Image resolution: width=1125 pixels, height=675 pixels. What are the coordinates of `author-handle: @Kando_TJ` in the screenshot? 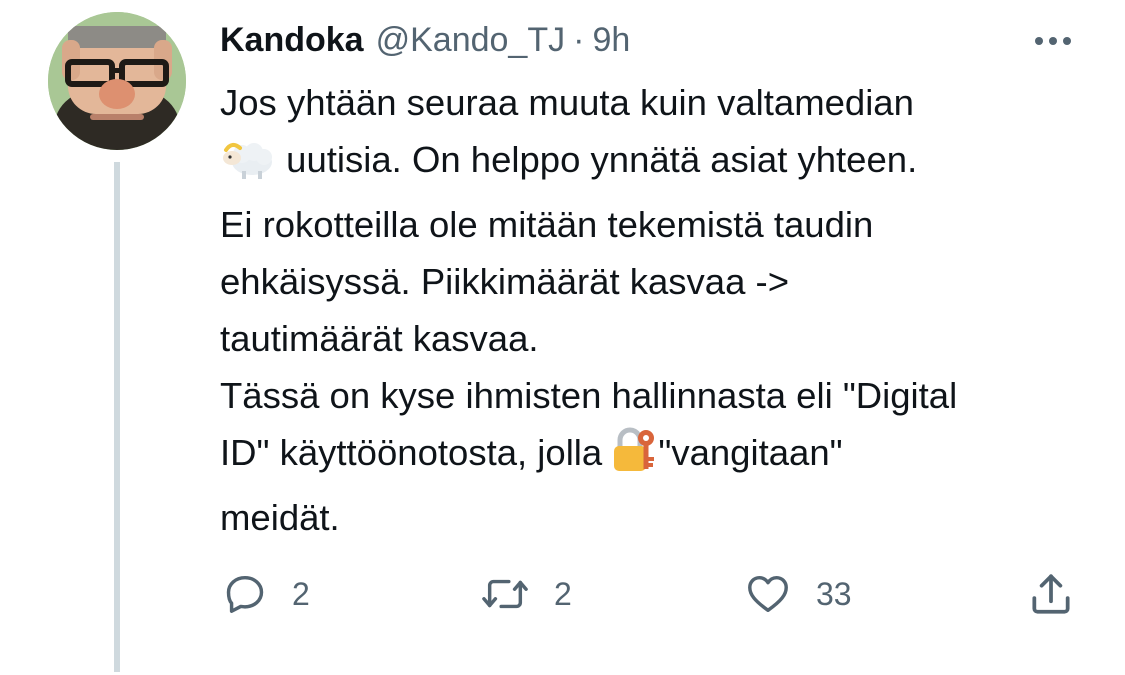 It's located at (471, 40).